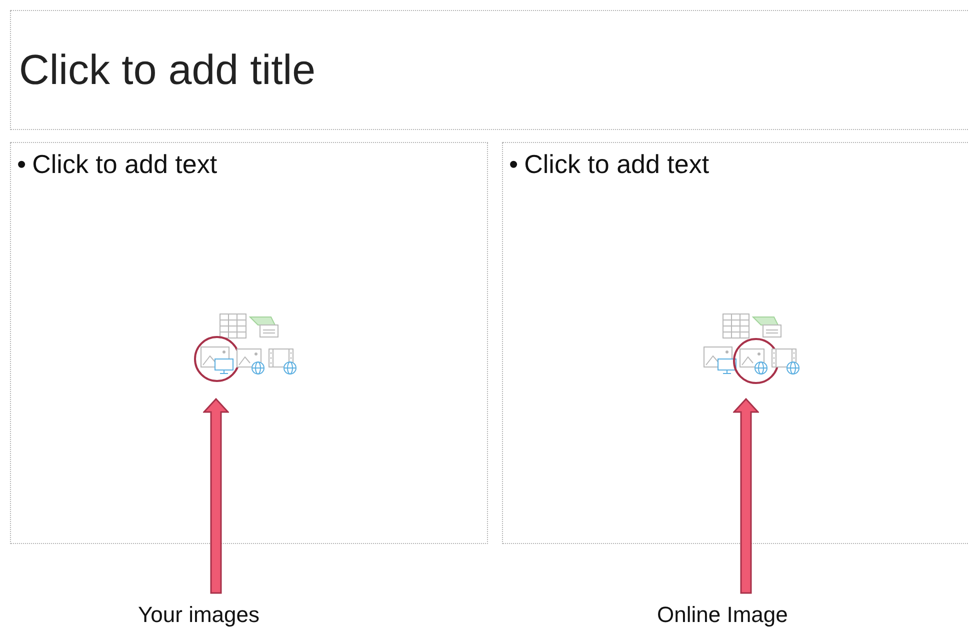  What do you see at coordinates (251, 361) in the screenshot?
I see `picture-globe-icon` at bounding box center [251, 361].